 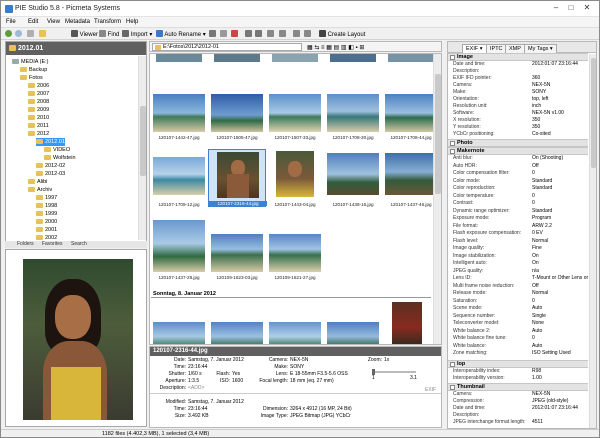 I want to click on section-photo: Photo, so click(x=518, y=143).